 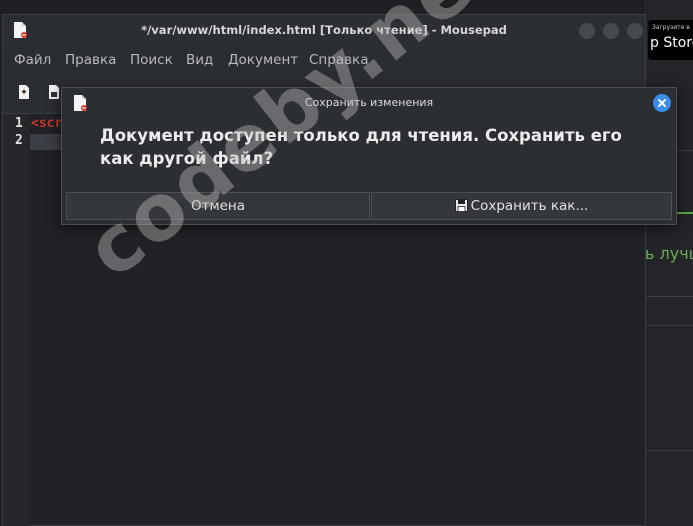 What do you see at coordinates (671, 43) in the screenshot?
I see `app-store-big-text: p Store` at bounding box center [671, 43].